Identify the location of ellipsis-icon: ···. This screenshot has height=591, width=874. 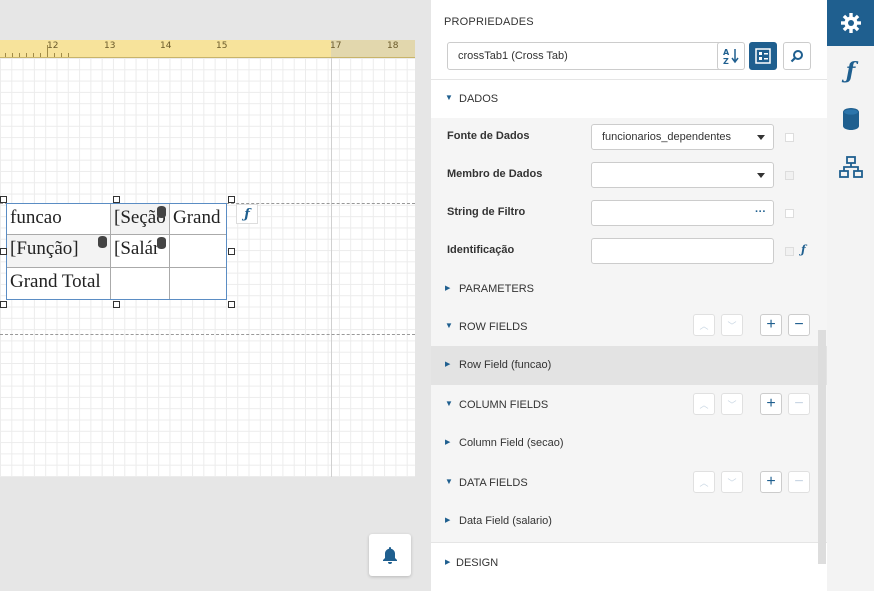
(760, 212).